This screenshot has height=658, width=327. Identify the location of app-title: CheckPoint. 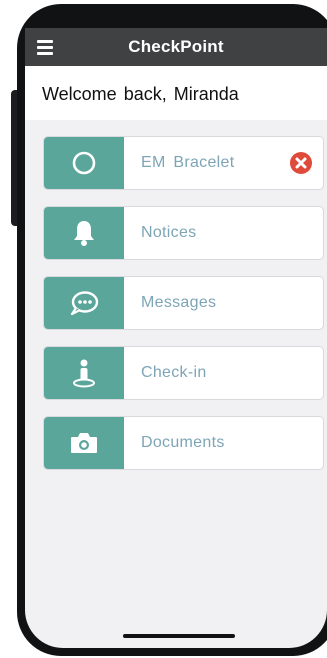
(176, 46).